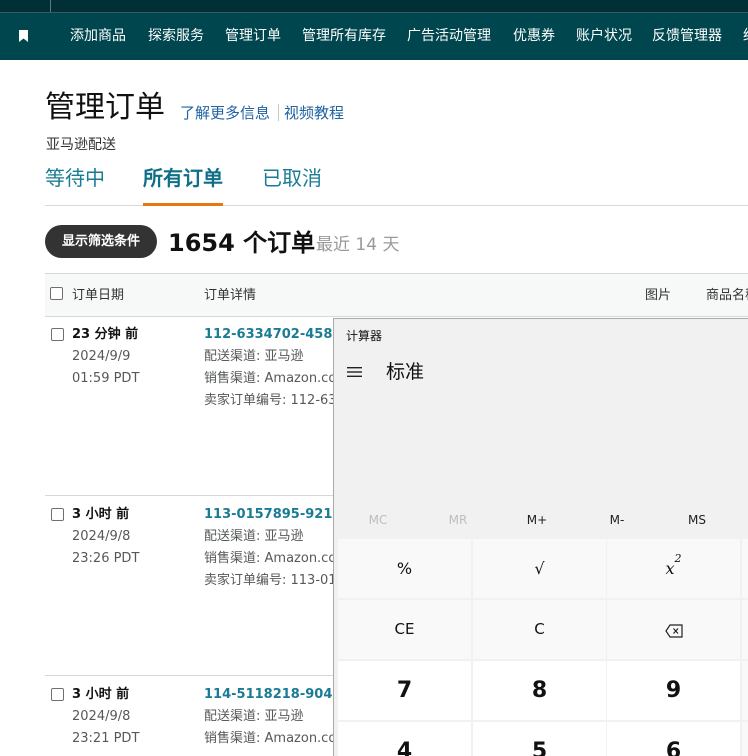 This screenshot has height=756, width=748. I want to click on nav-add-product: 添加商品, so click(98, 36).